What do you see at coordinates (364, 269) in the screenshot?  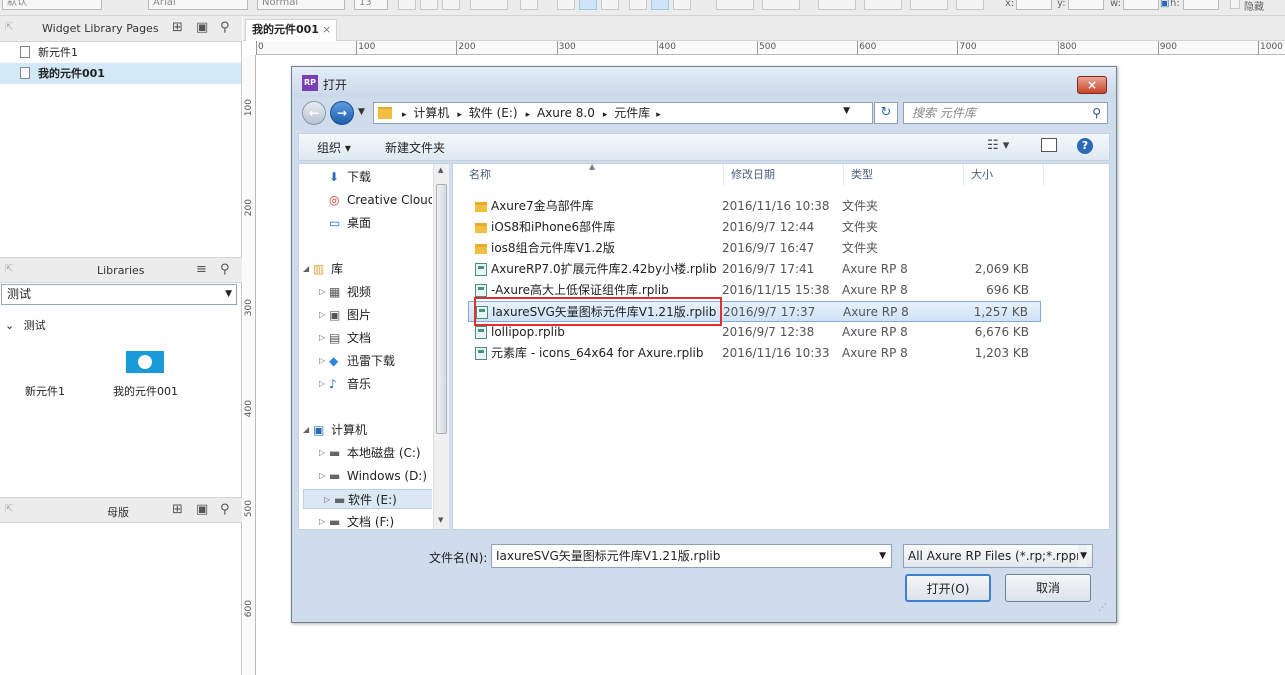 I see `nav-item: ◢ ▥ 库` at bounding box center [364, 269].